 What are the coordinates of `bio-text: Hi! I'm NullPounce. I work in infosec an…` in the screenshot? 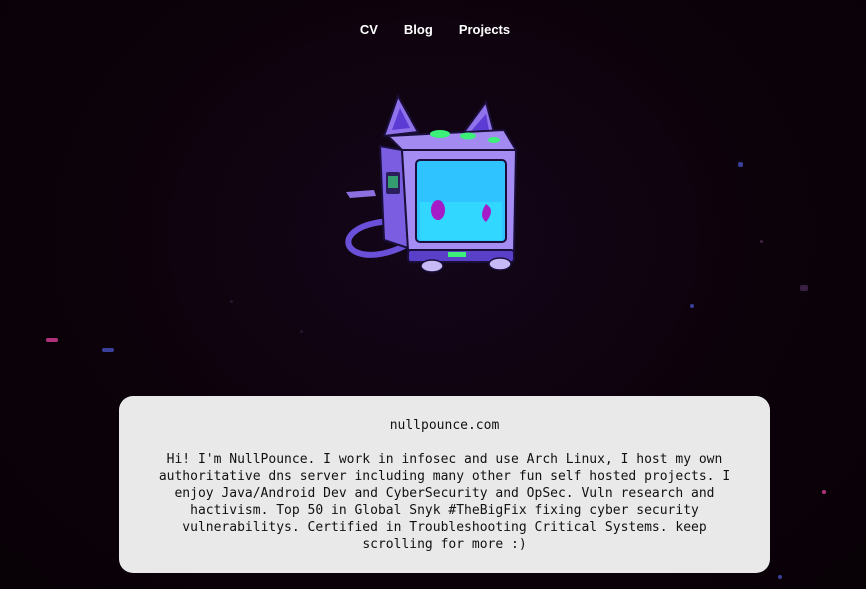 It's located at (444, 502).